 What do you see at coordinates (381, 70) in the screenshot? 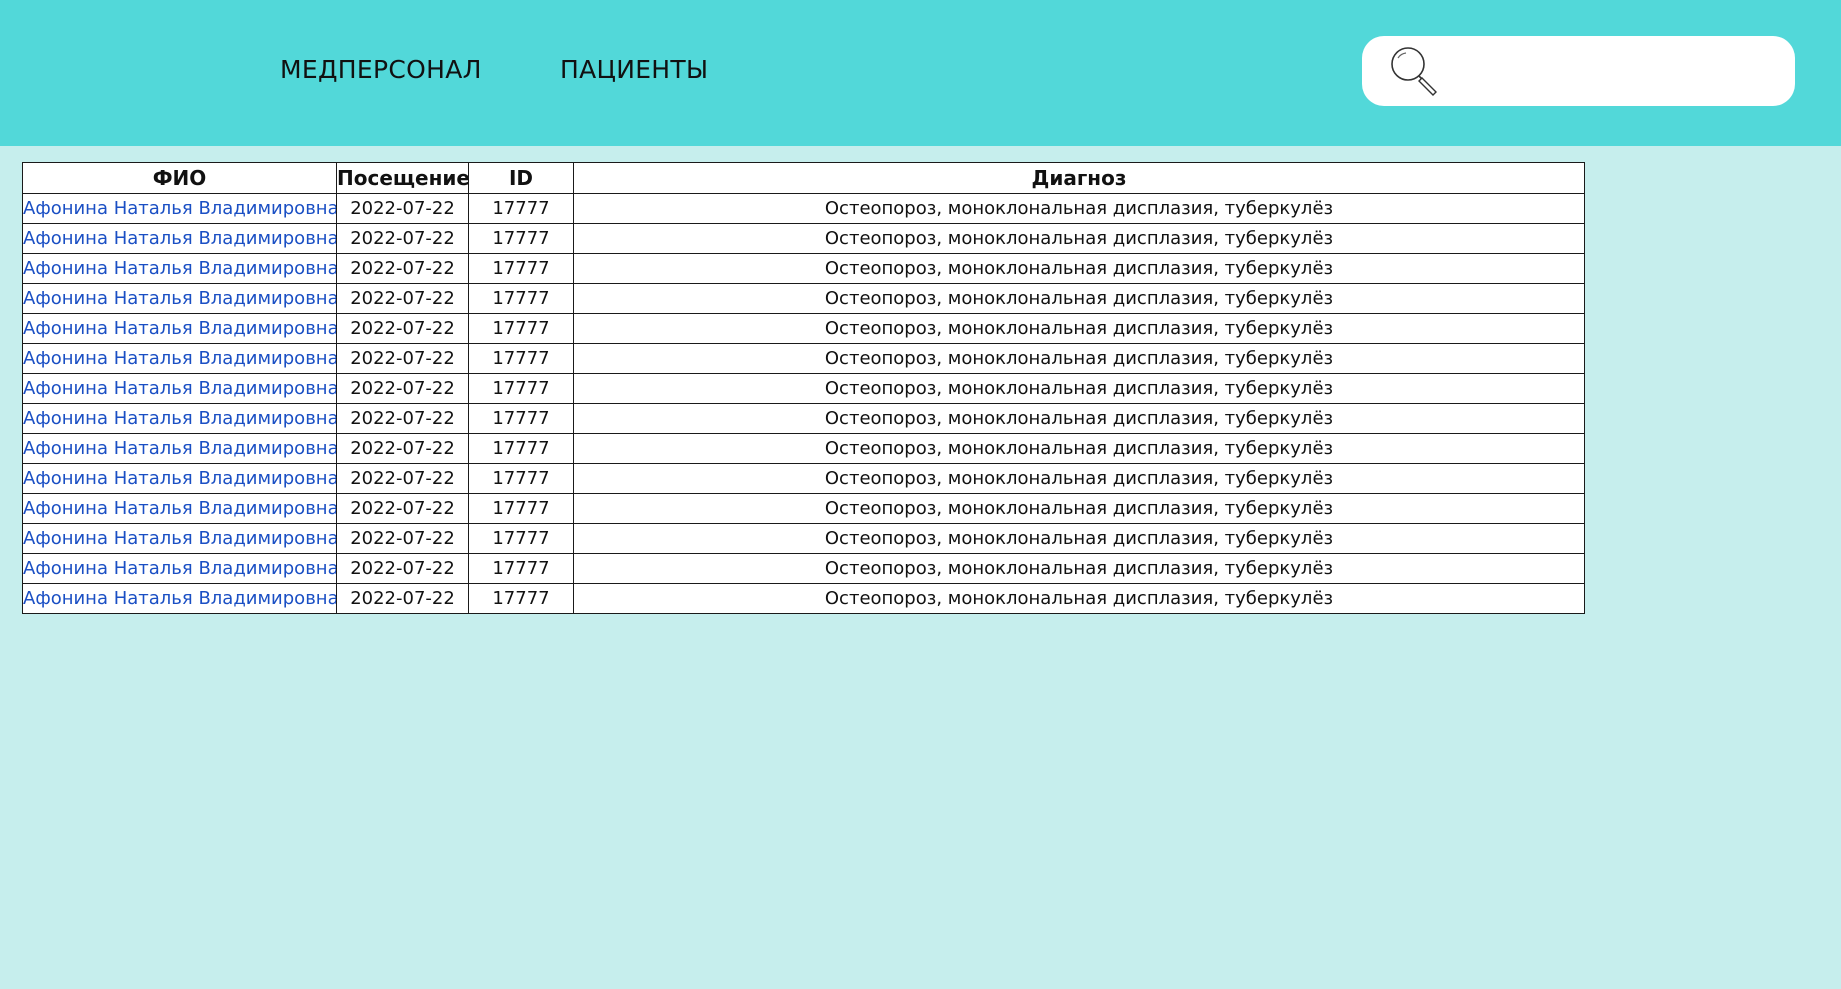
I see `nav-item-staff: МЕДПЕРСОНАЛ` at bounding box center [381, 70].